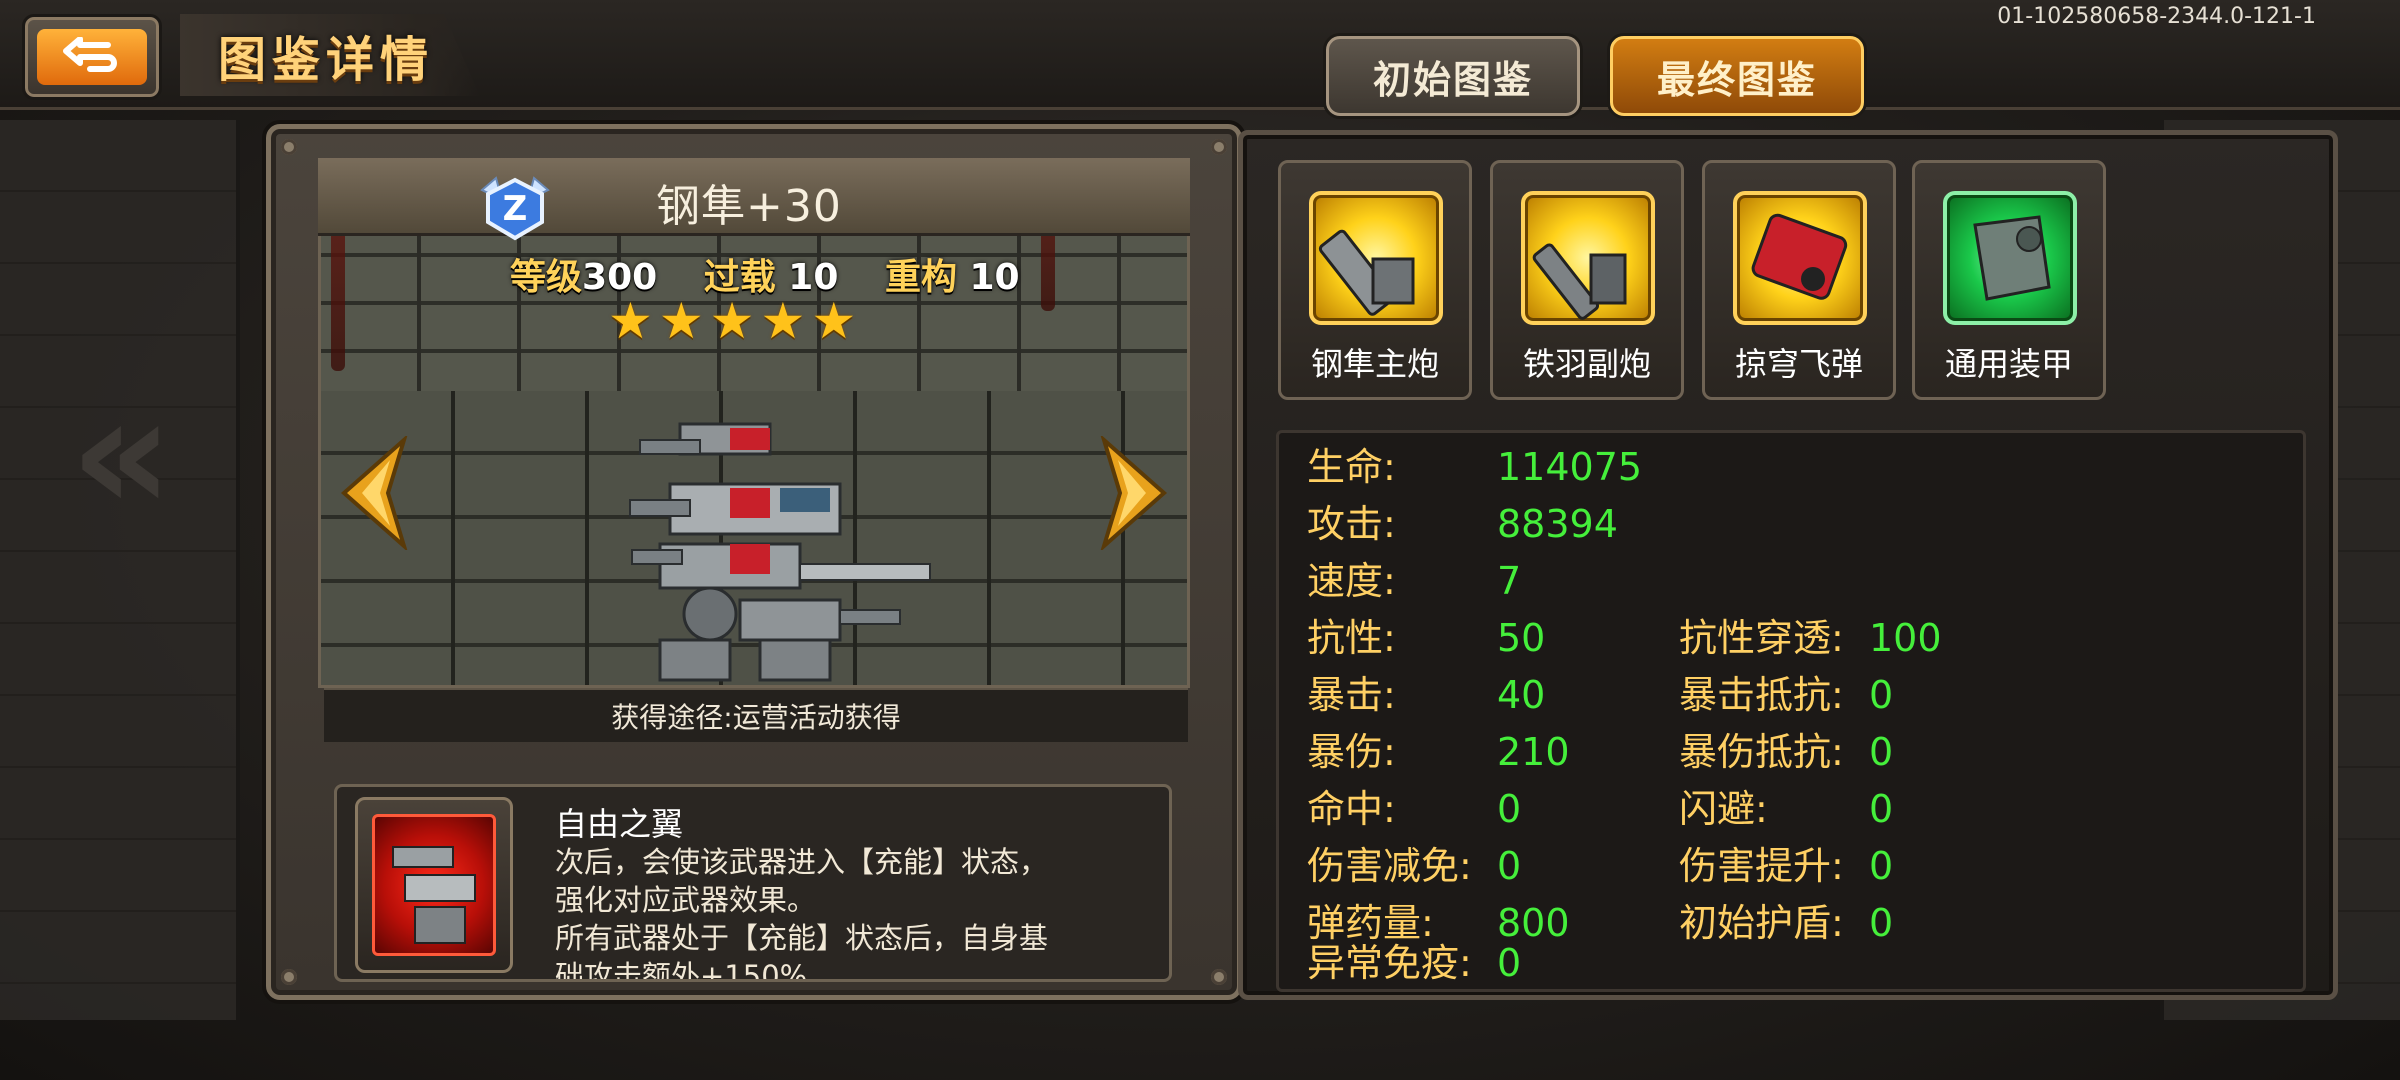  I want to click on stat-status-immunity: 异常免疫: 0, so click(1414, 963).